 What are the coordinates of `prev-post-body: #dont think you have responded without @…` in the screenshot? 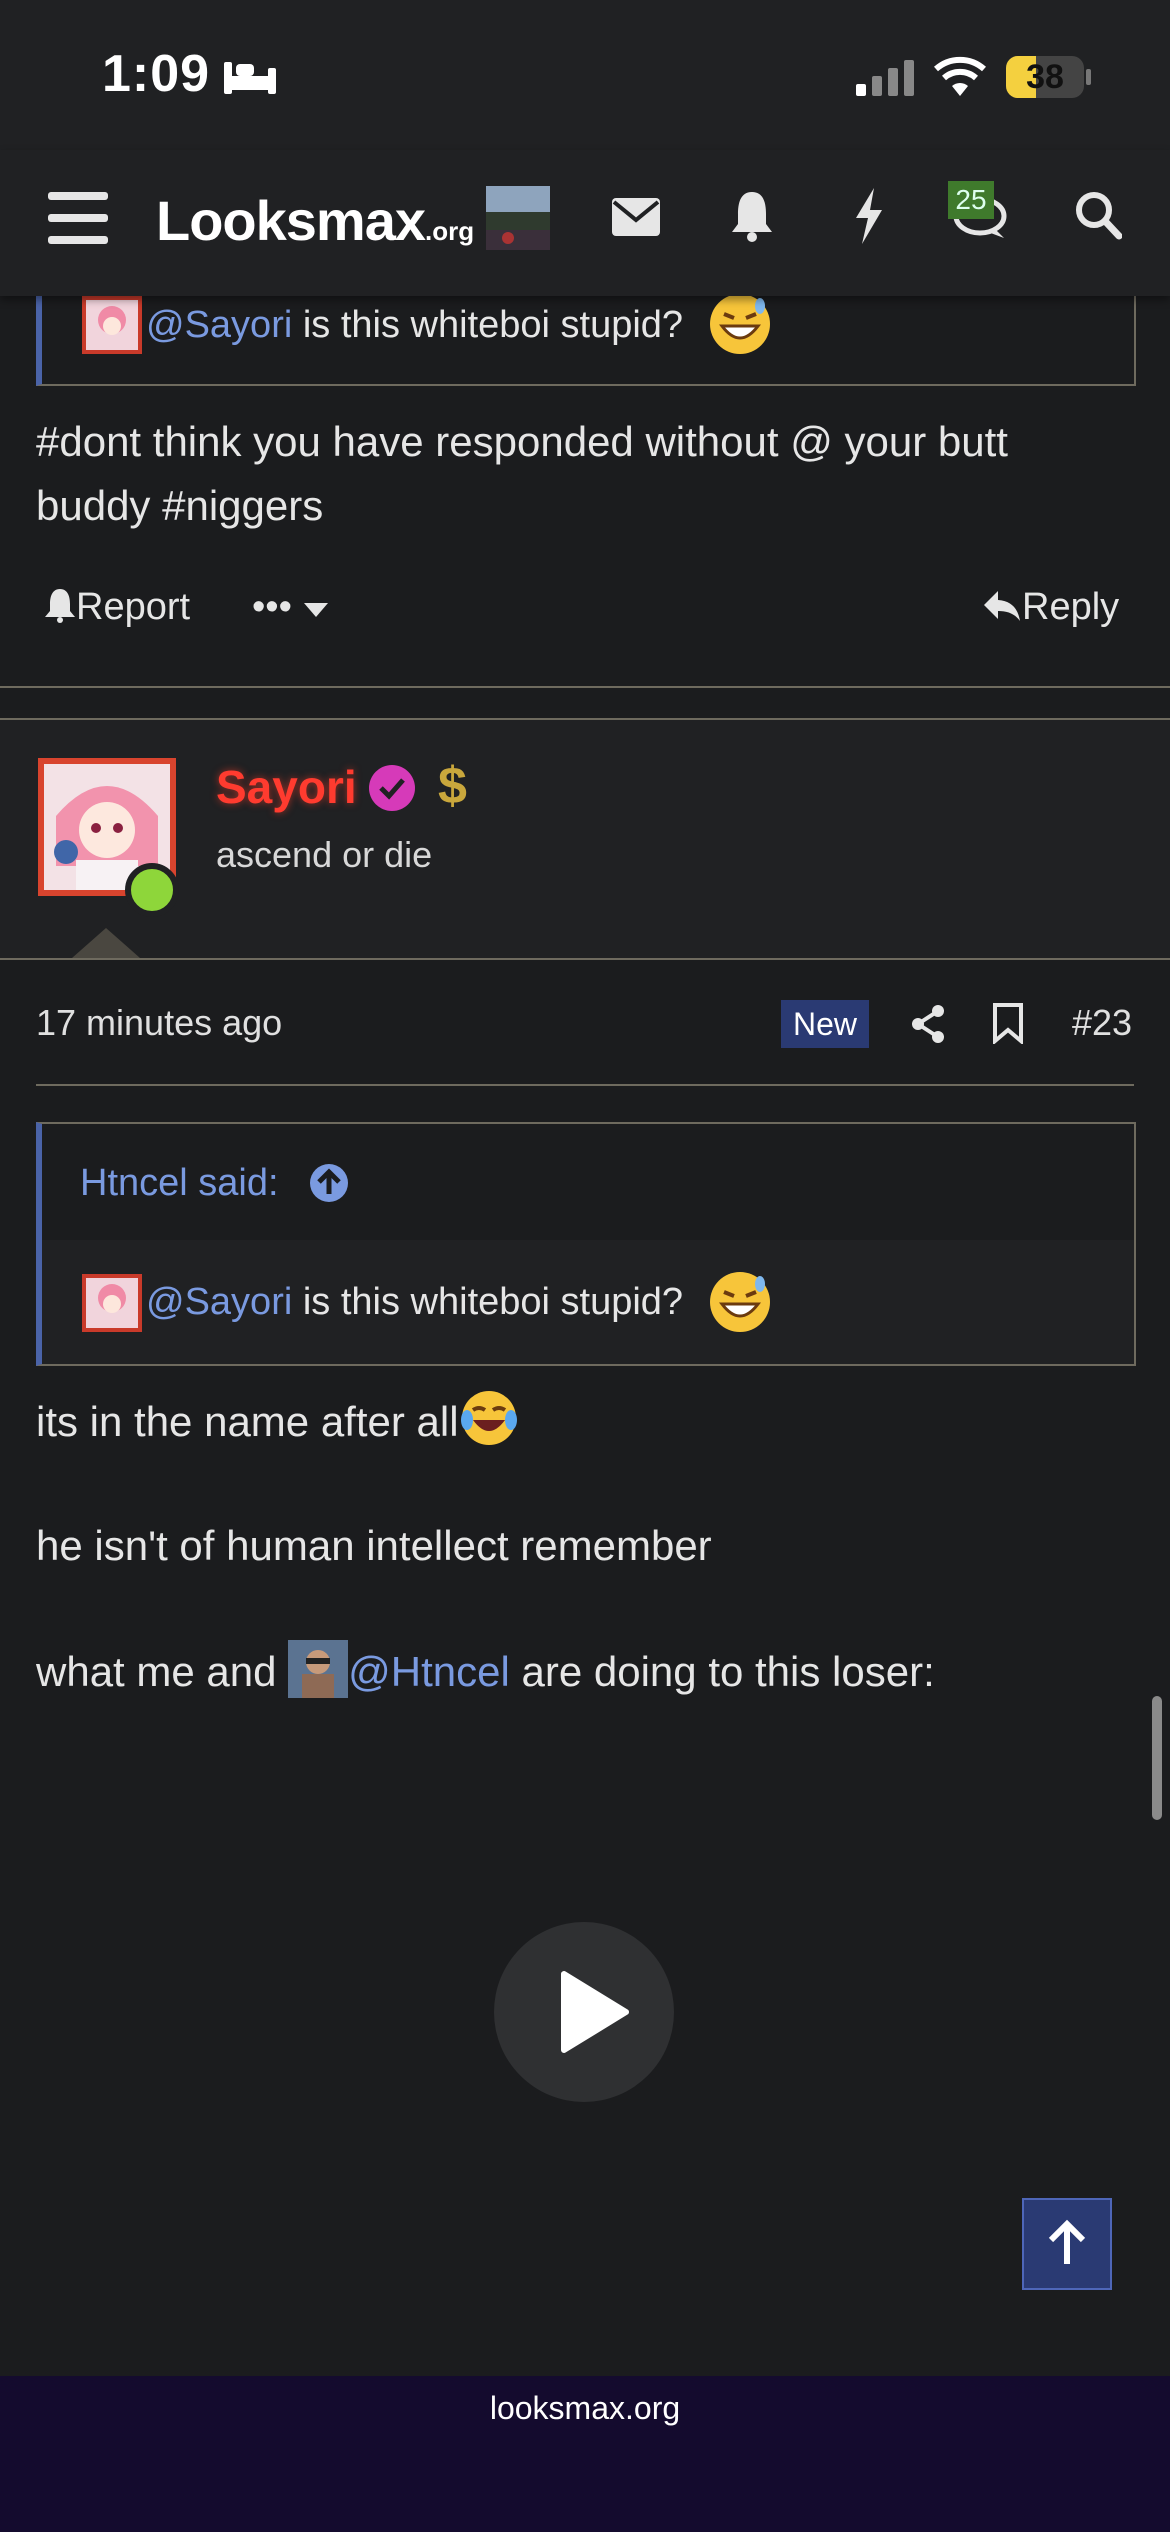 It's located at (522, 474).